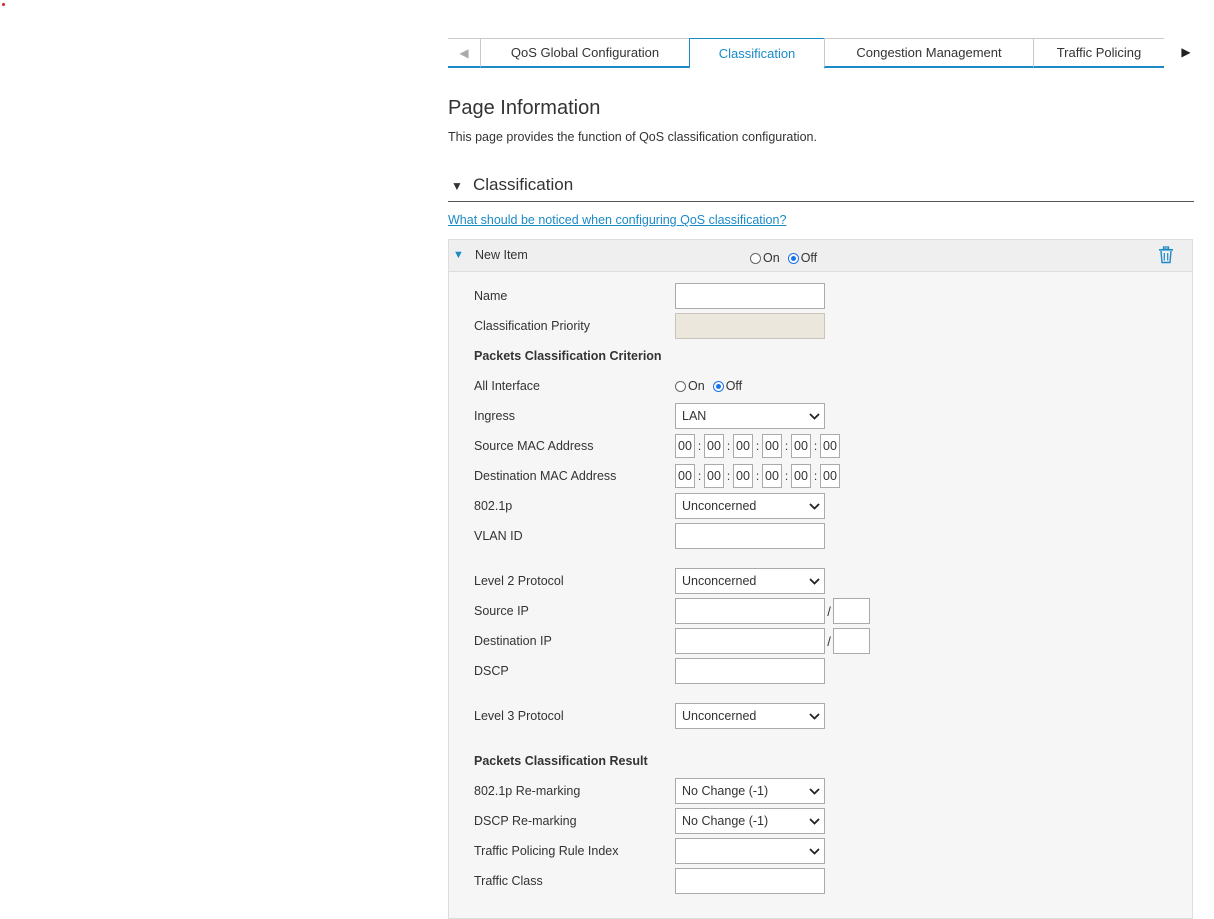 This screenshot has height=919, width=1214. What do you see at coordinates (1098, 53) in the screenshot?
I see `tab-traffic-policing: Traffic Policing` at bounding box center [1098, 53].